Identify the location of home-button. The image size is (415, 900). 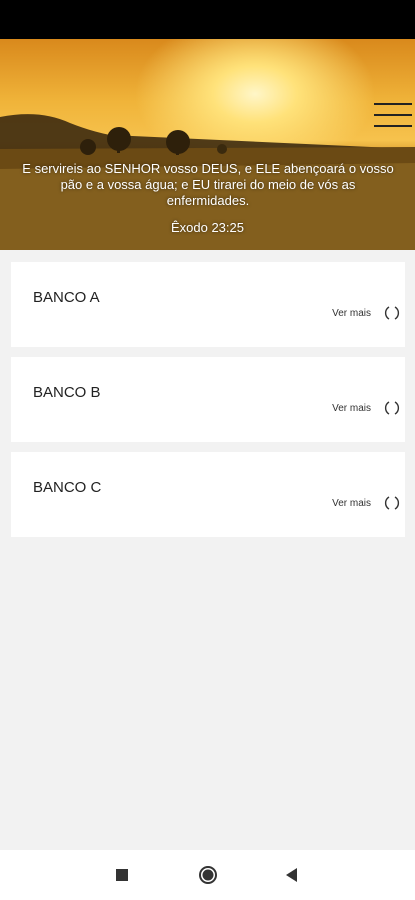
(208, 875).